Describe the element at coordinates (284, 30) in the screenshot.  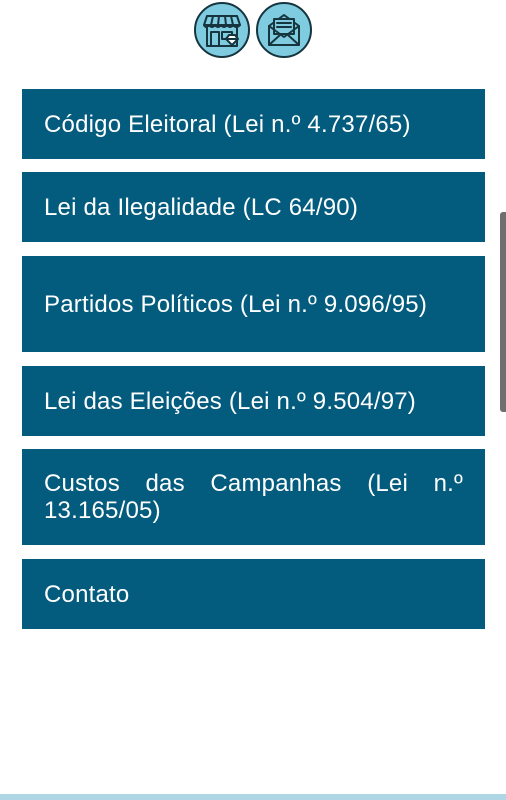
I see `mail-icon` at that location.